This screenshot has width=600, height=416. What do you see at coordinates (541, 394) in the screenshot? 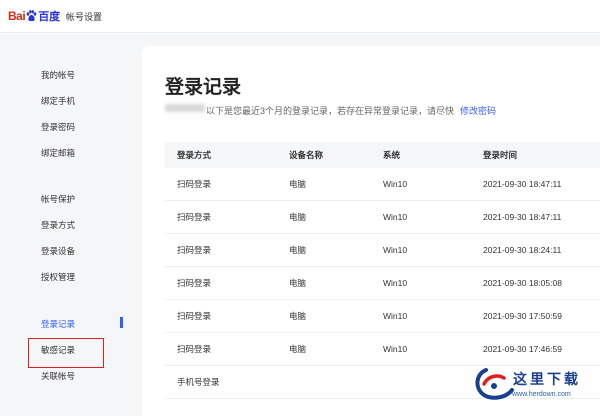
I see `watermark-url: www.herdown.com` at bounding box center [541, 394].